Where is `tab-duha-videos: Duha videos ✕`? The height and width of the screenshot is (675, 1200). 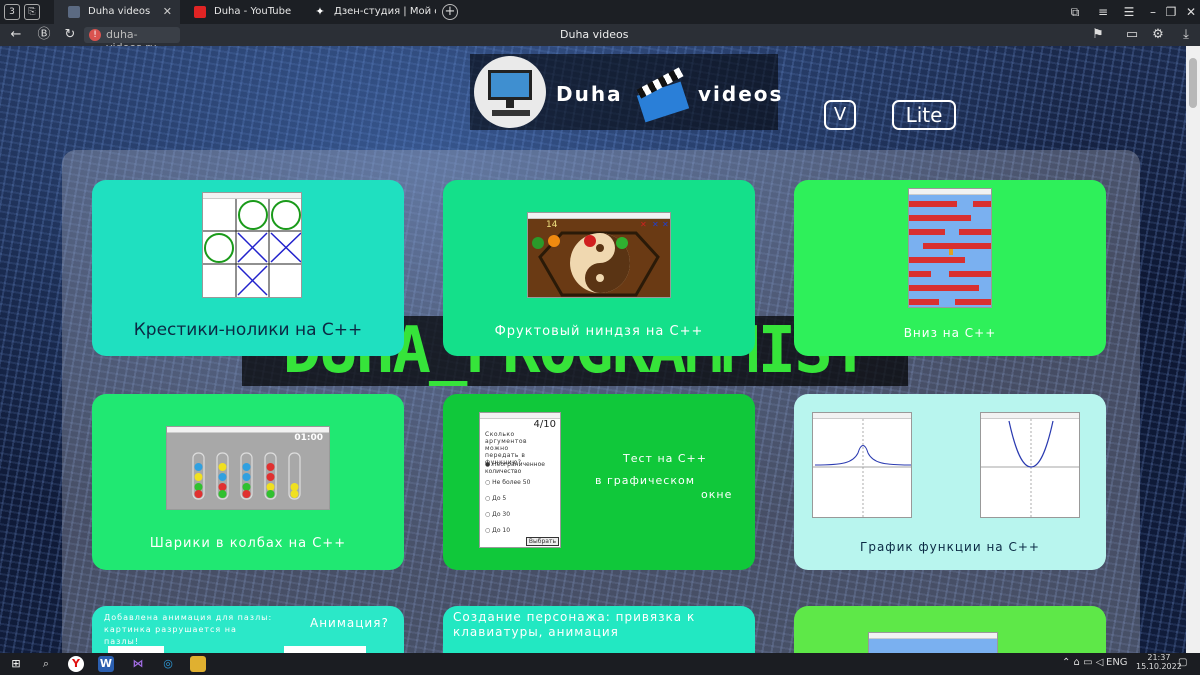
tab-duha-videos: Duha videos ✕ is located at coordinates (117, 12).